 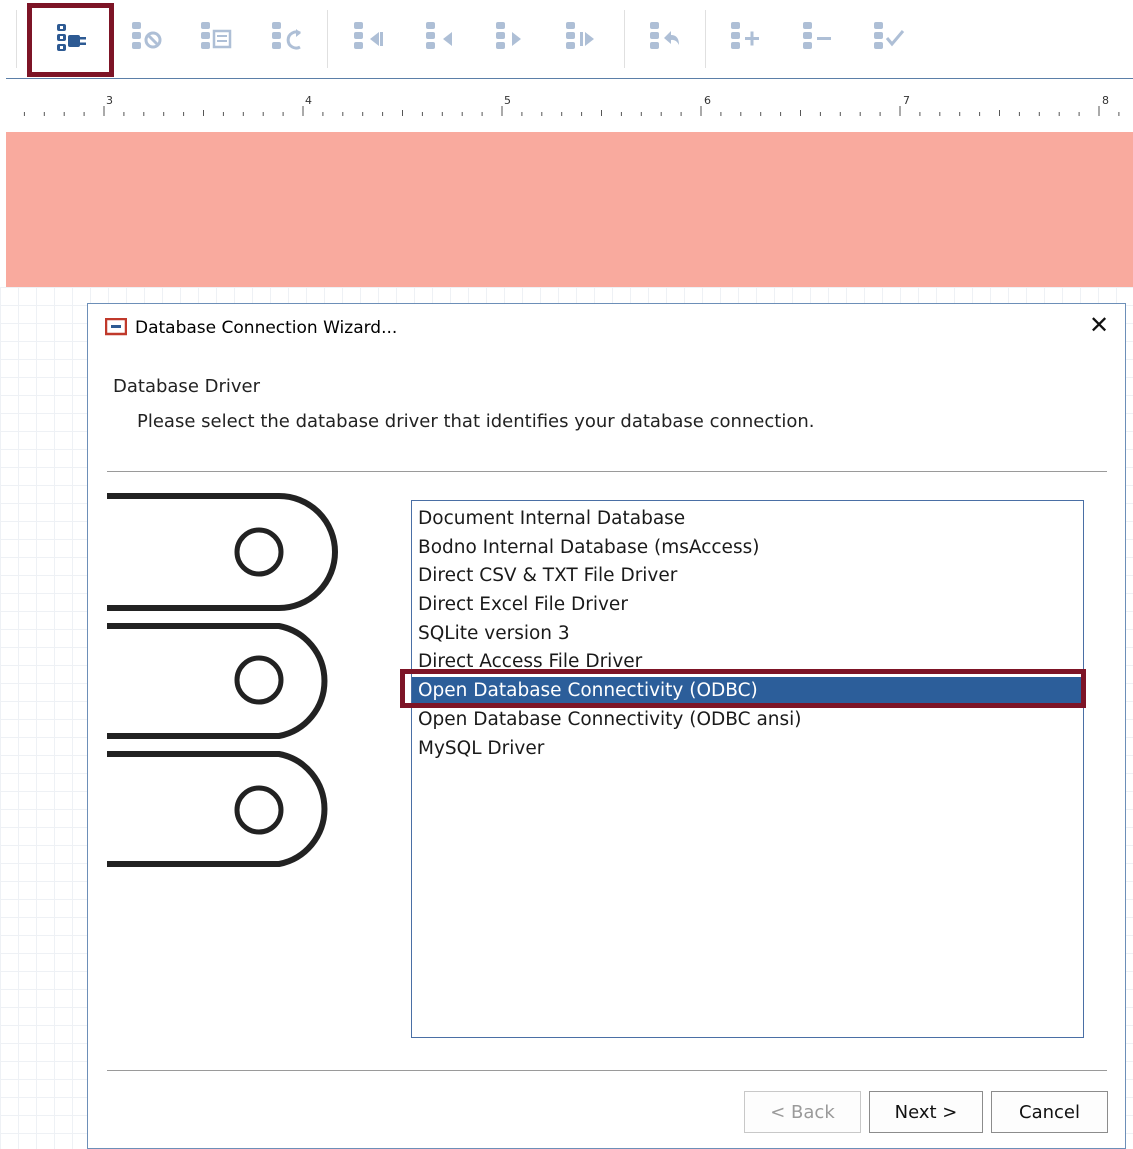 What do you see at coordinates (1049, 1112) in the screenshot?
I see `cancel-button: Cancel` at bounding box center [1049, 1112].